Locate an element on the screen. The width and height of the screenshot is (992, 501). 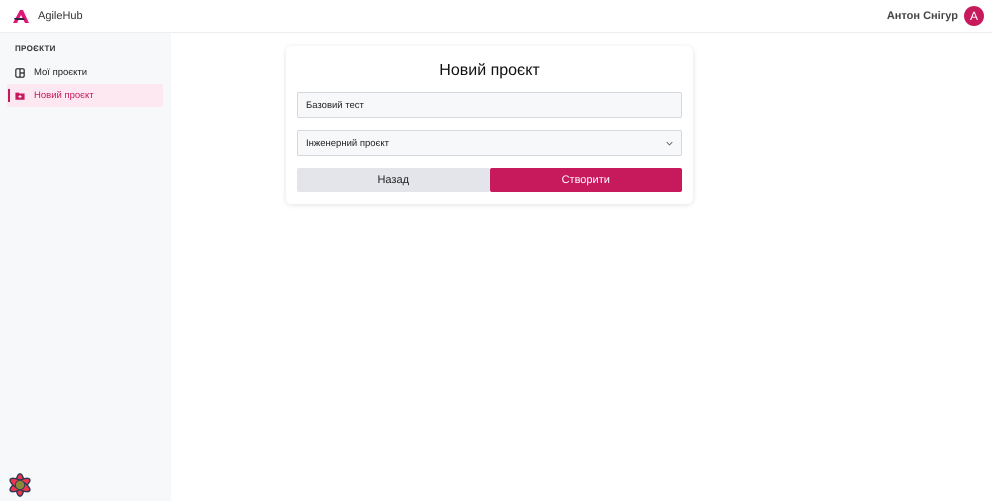
chevron-icon is located at coordinates (669, 143).